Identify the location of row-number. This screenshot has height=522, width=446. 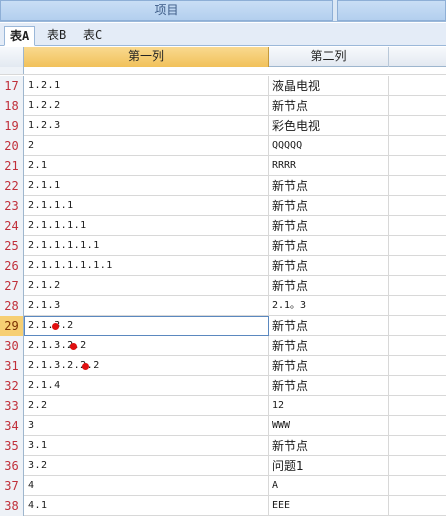
(12, 70).